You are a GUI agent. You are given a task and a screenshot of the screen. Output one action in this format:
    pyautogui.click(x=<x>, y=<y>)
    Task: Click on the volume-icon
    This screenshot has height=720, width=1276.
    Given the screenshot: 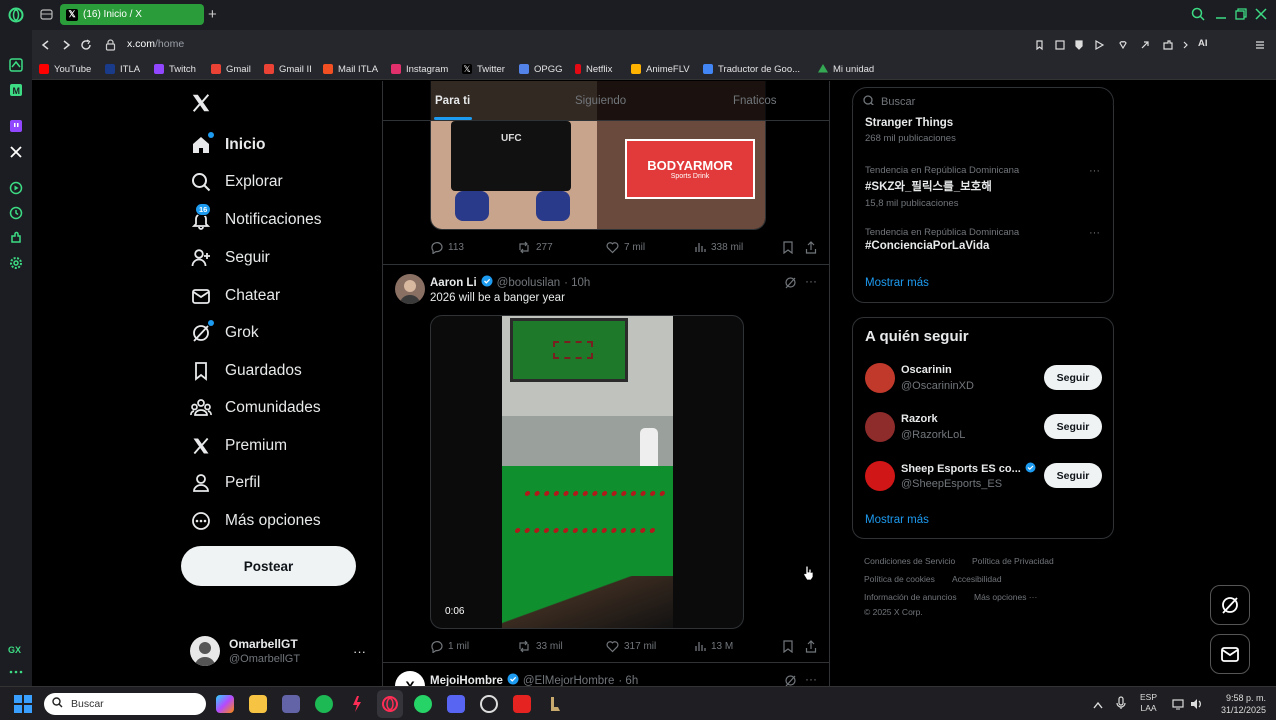 What is the action you would take?
    pyautogui.click(x=1197, y=706)
    